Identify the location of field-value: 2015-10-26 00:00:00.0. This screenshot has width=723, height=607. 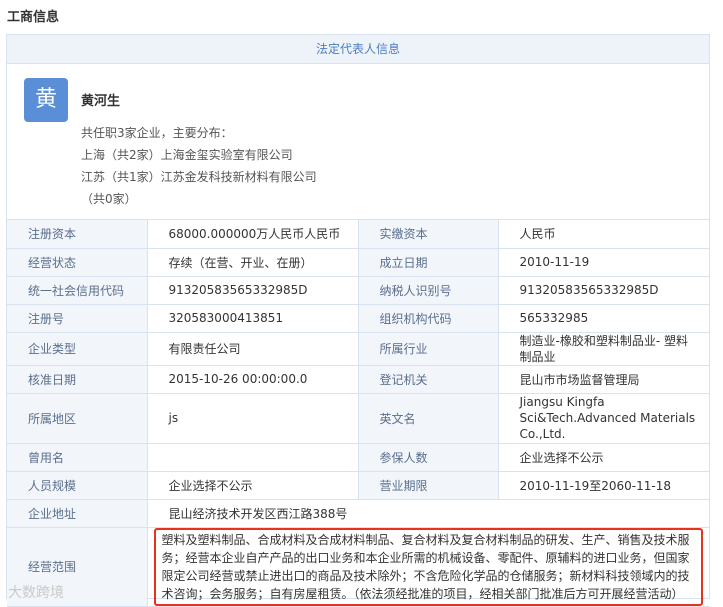
(252, 379).